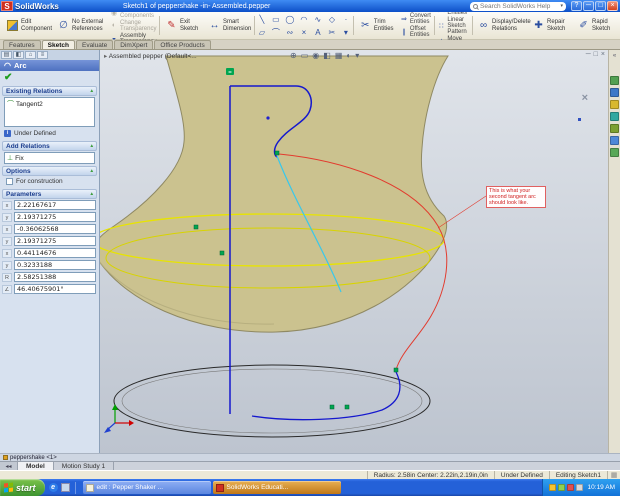 This screenshot has height=496, width=620. Describe the element at coordinates (261, 32) in the screenshot. I see `parallelogram-tool-icon: ▱` at that location.